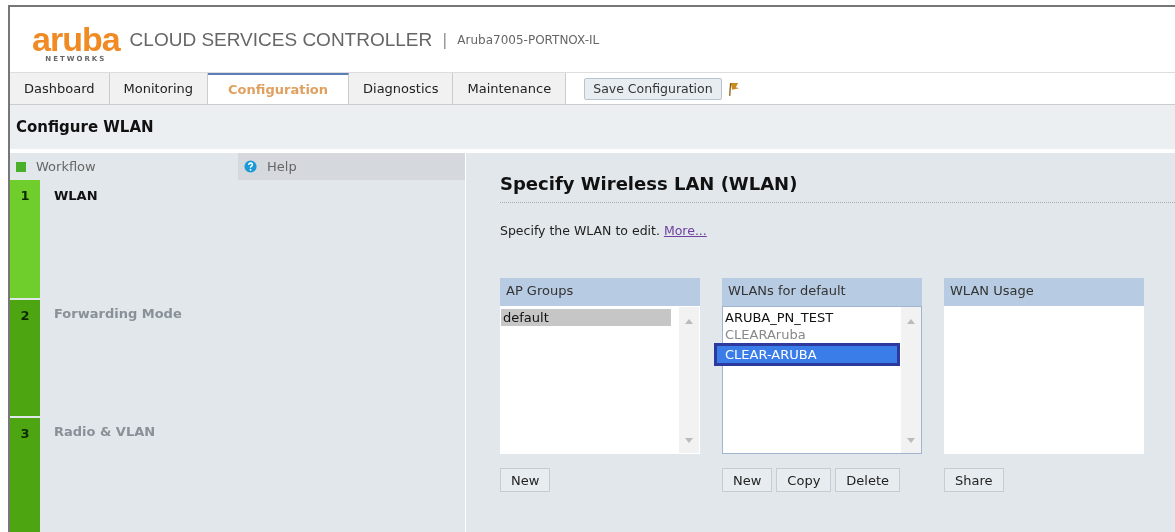 The image size is (1175, 532). I want to click on step-number: 2, so click(25, 357).